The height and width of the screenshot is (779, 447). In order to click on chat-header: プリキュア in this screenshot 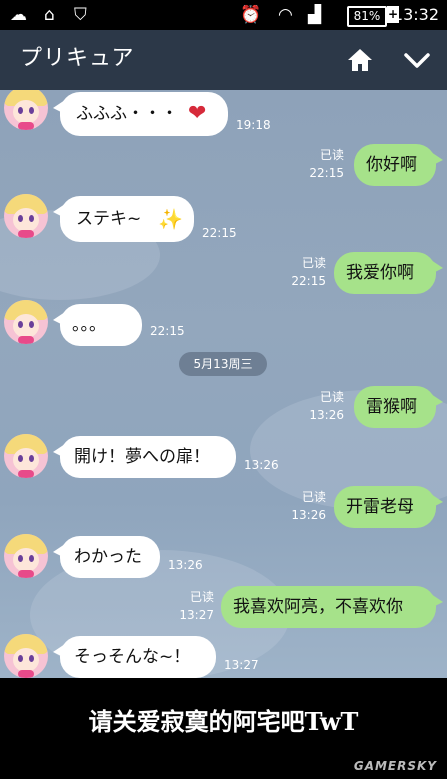, I will do `click(223, 60)`.